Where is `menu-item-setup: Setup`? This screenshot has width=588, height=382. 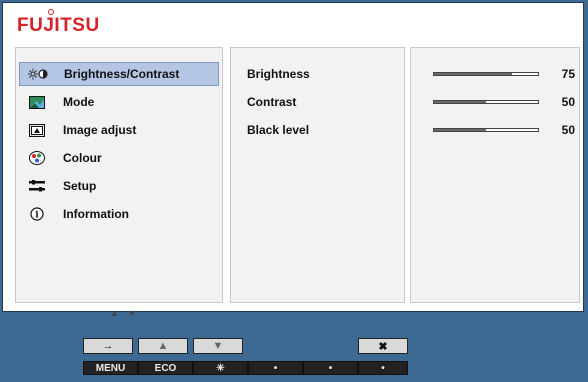 menu-item-setup: Setup is located at coordinates (119, 186).